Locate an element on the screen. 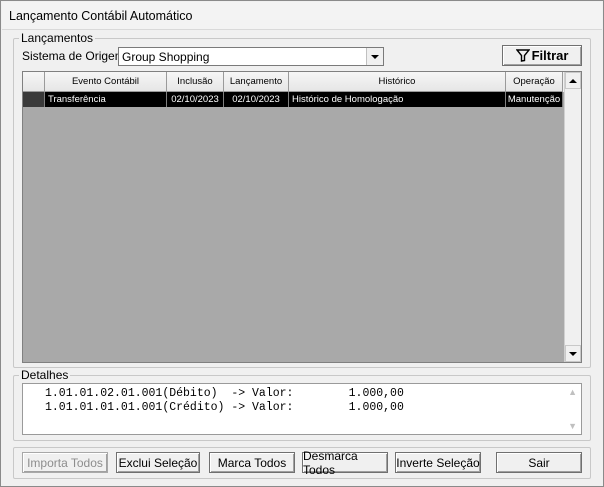 Image resolution: width=604 pixels, height=487 pixels. lancamentos-legend: Lançamentos is located at coordinates (57, 38).